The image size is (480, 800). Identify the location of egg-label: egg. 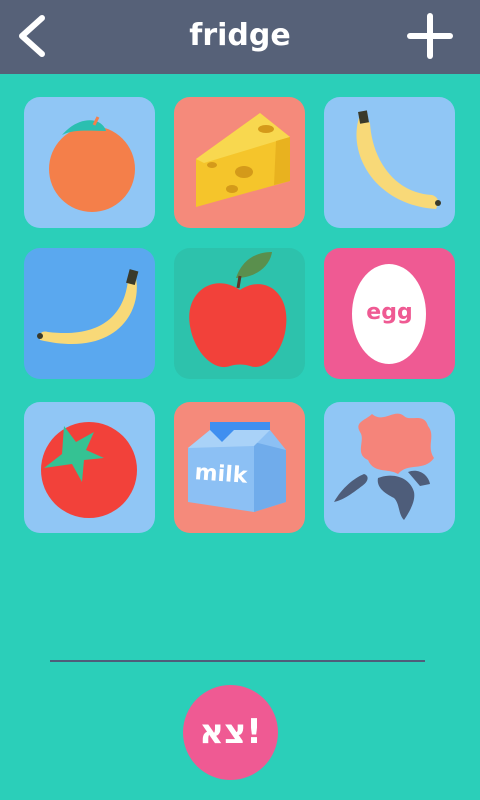
(389, 312).